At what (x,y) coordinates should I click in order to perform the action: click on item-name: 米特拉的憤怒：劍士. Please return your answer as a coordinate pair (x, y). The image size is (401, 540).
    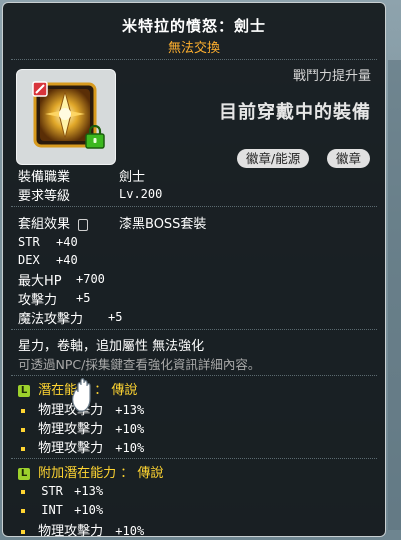
    Looking at the image, I should click on (193, 26).